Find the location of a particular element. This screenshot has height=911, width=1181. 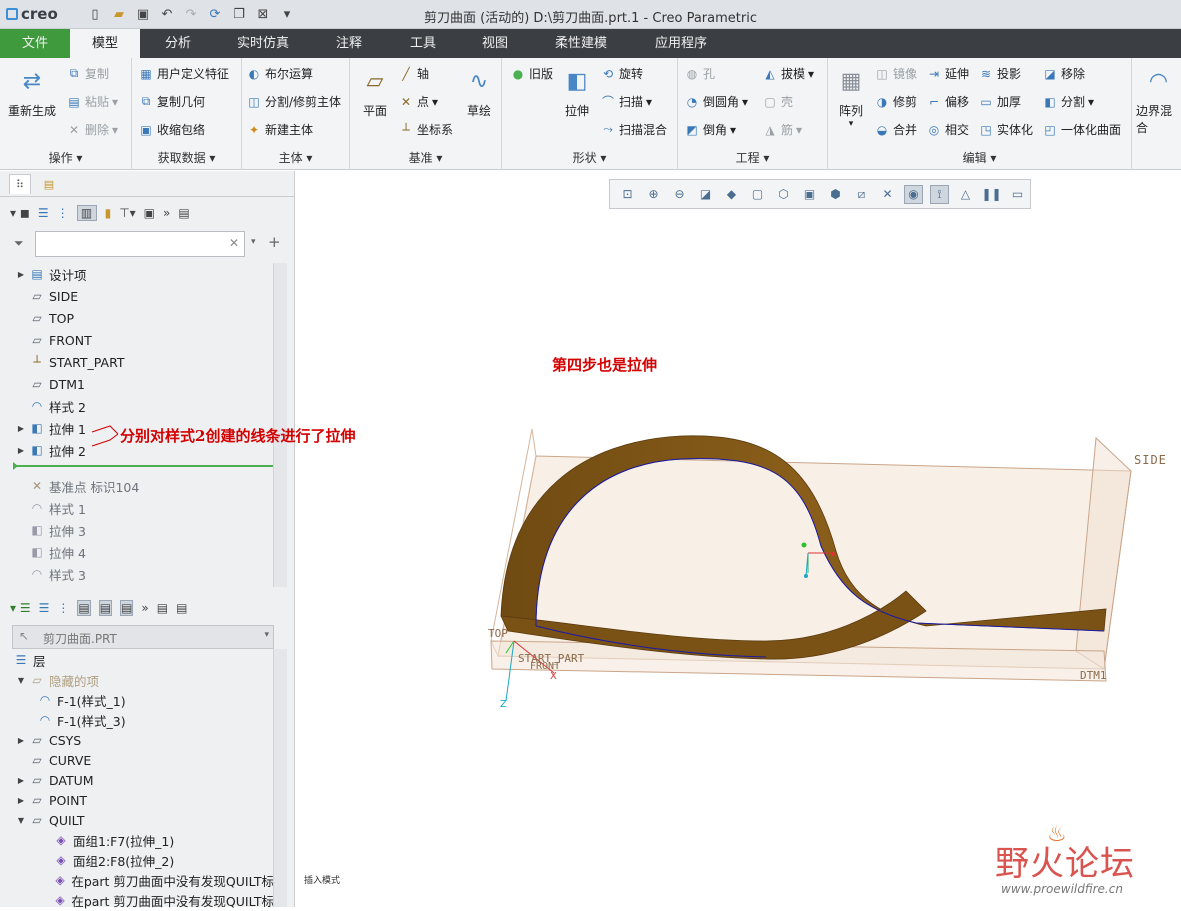

tab-tools: 工具 is located at coordinates (423, 43).